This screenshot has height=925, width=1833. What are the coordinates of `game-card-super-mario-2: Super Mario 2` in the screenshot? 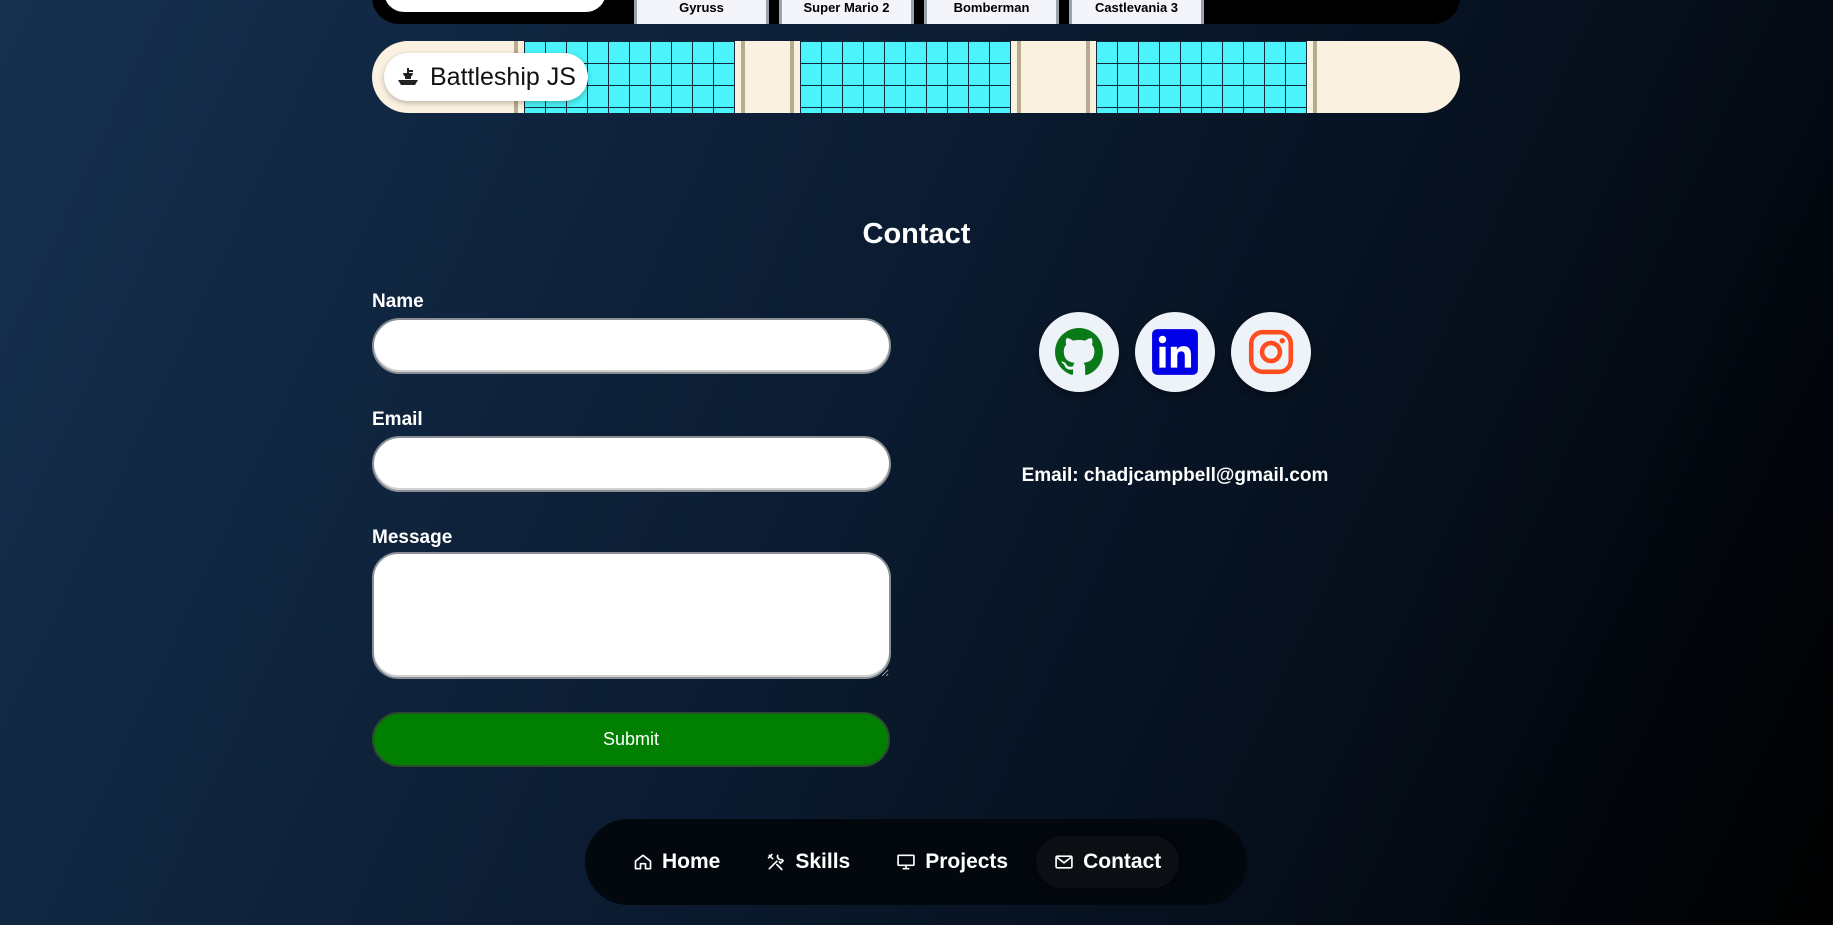 It's located at (846, 12).